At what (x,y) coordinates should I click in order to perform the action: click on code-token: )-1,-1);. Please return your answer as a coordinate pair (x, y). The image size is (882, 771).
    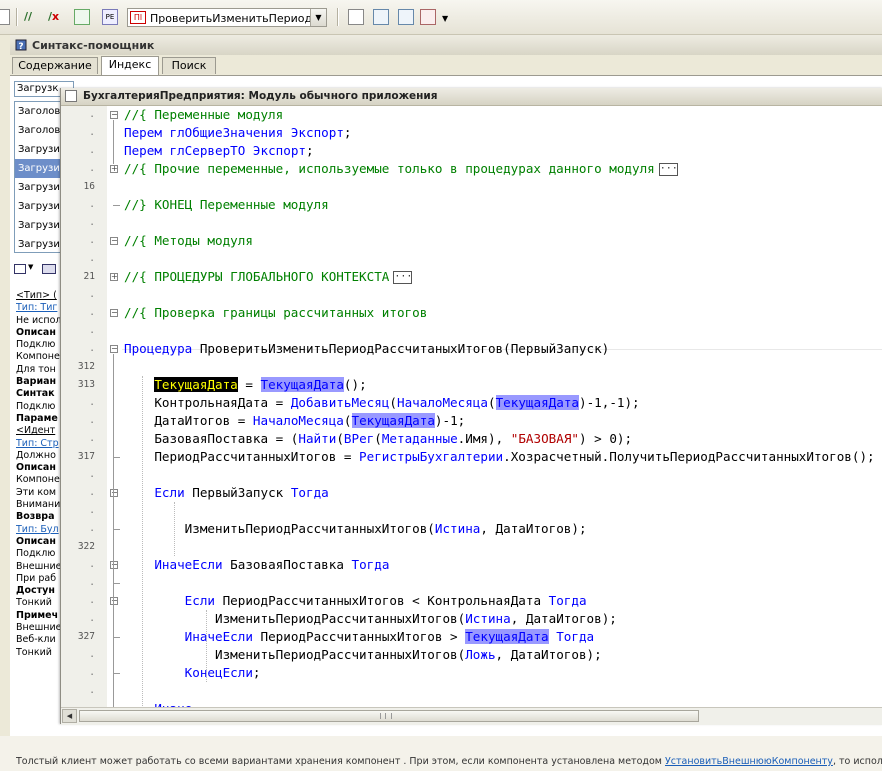
    Looking at the image, I should click on (609, 402).